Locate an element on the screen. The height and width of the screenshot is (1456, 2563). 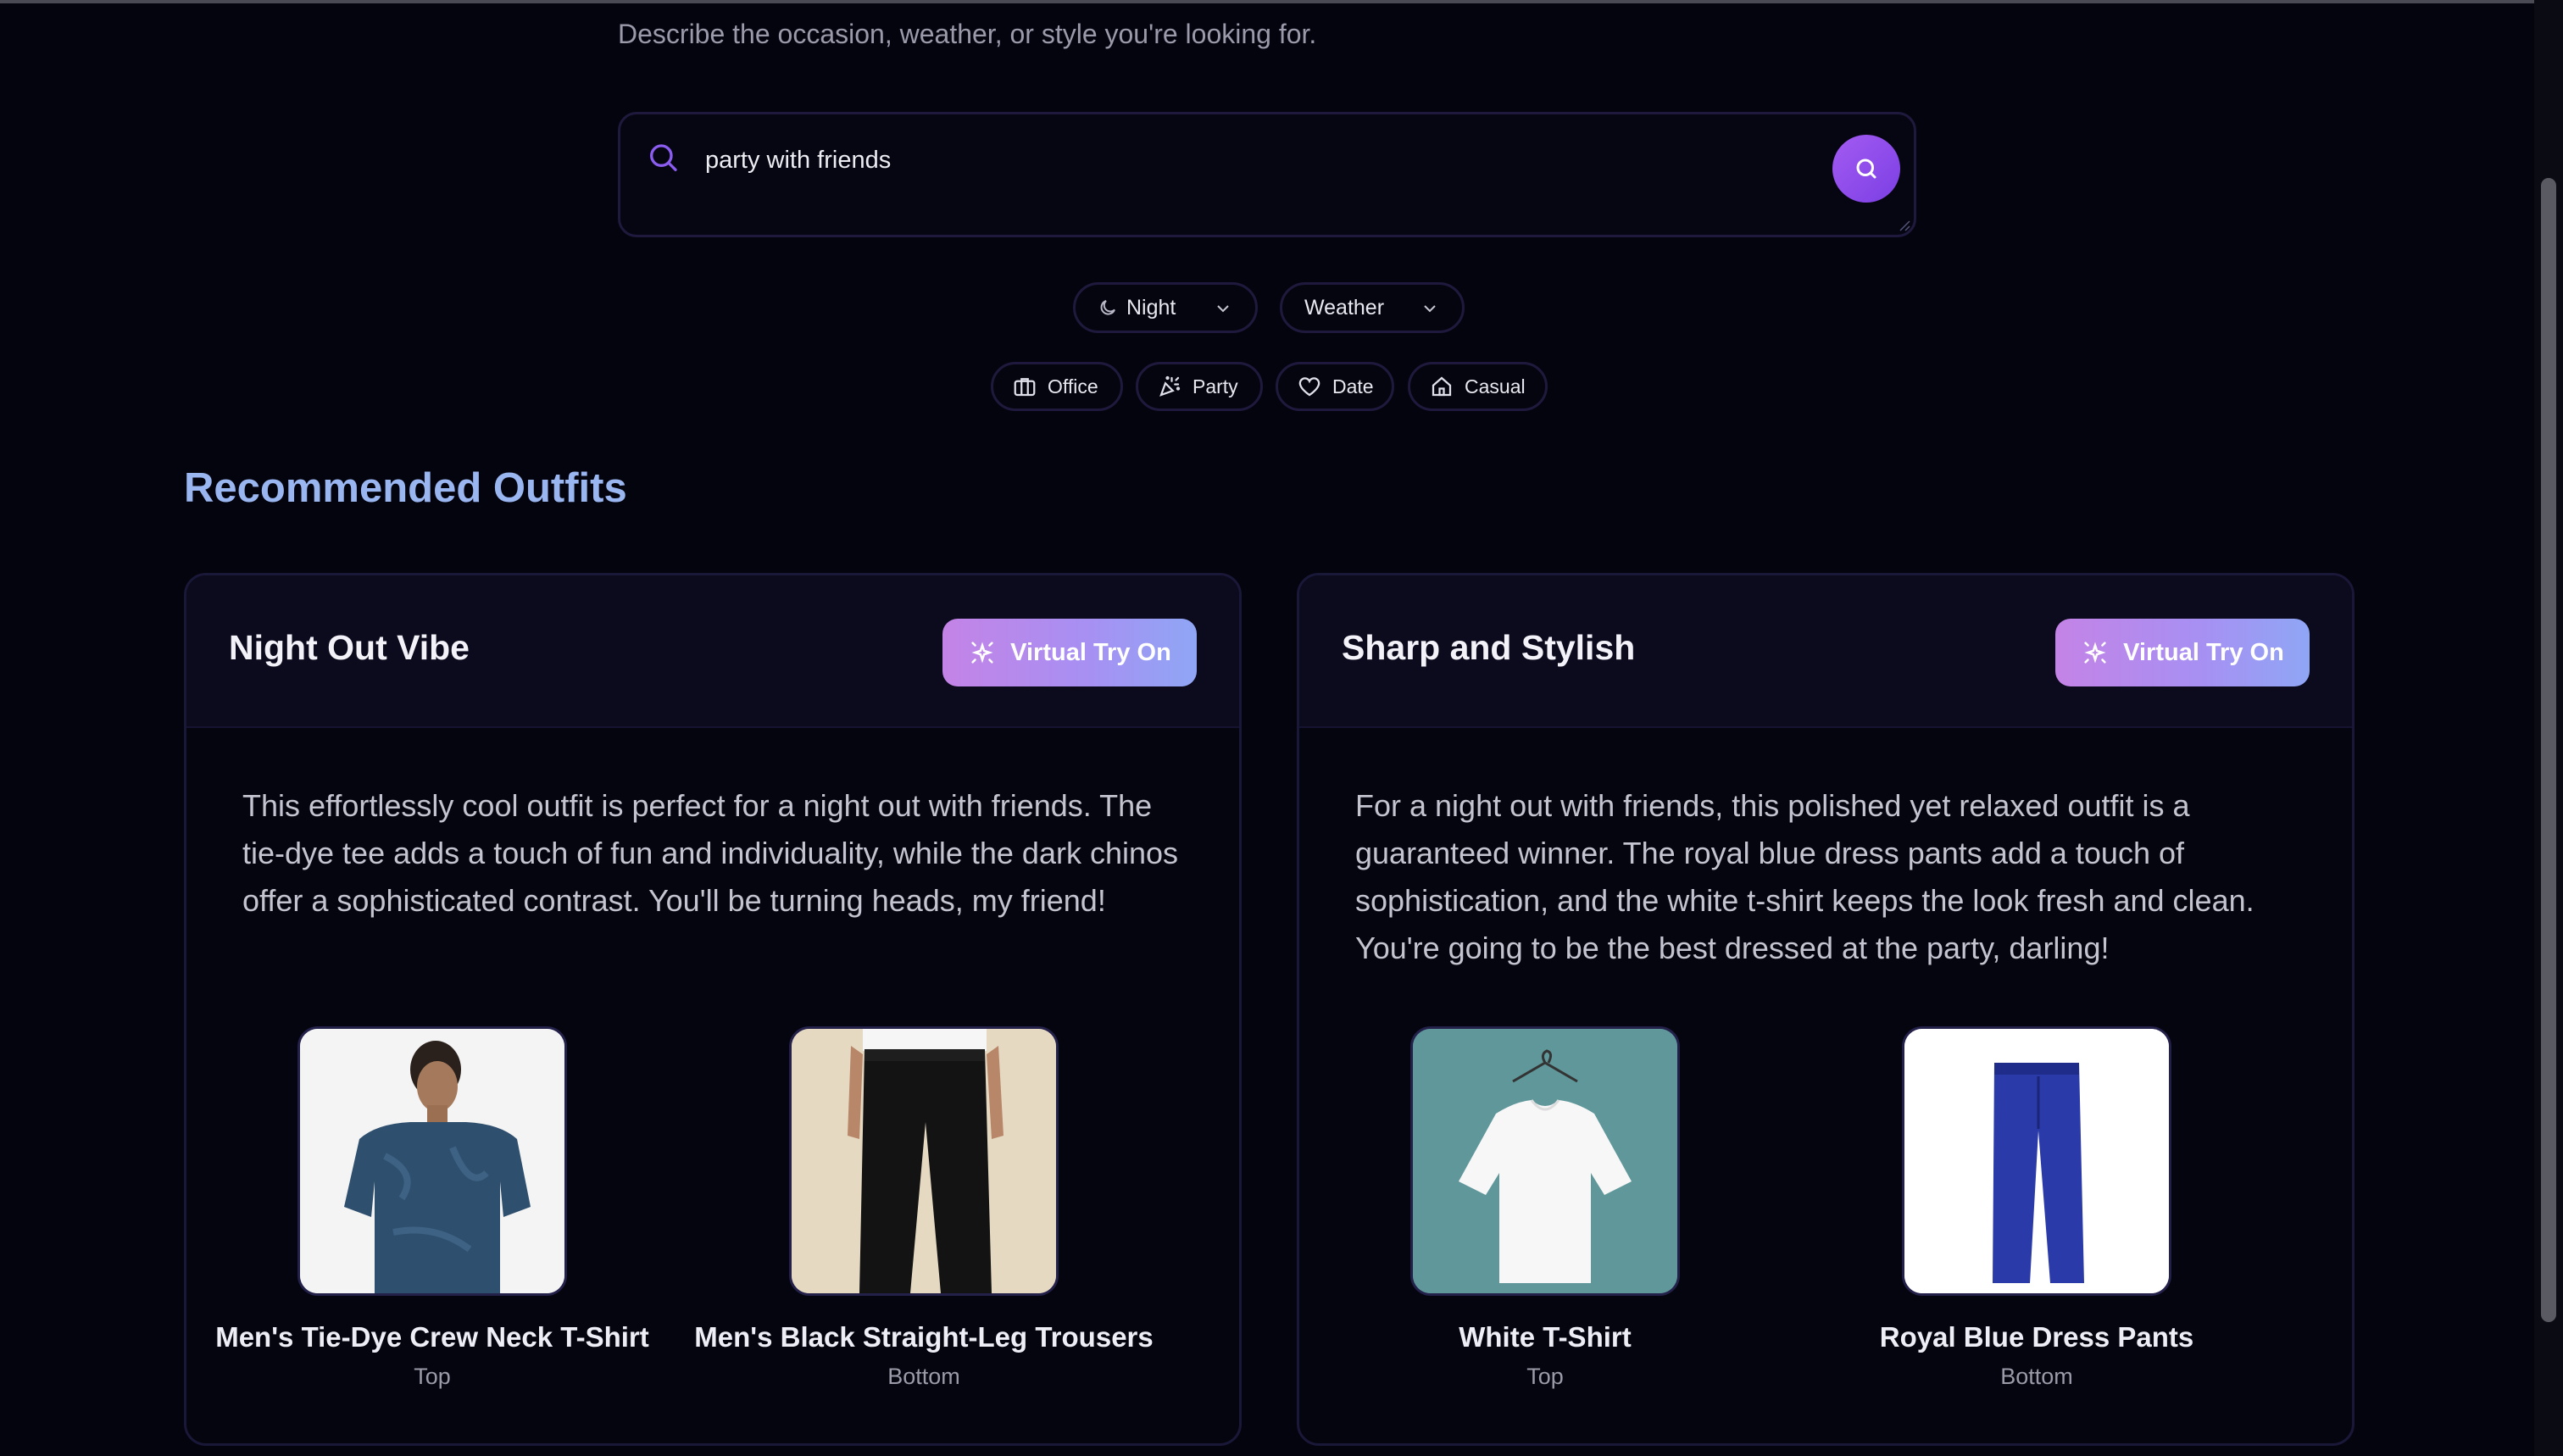
white-tshirt-image is located at coordinates (1545, 1161).